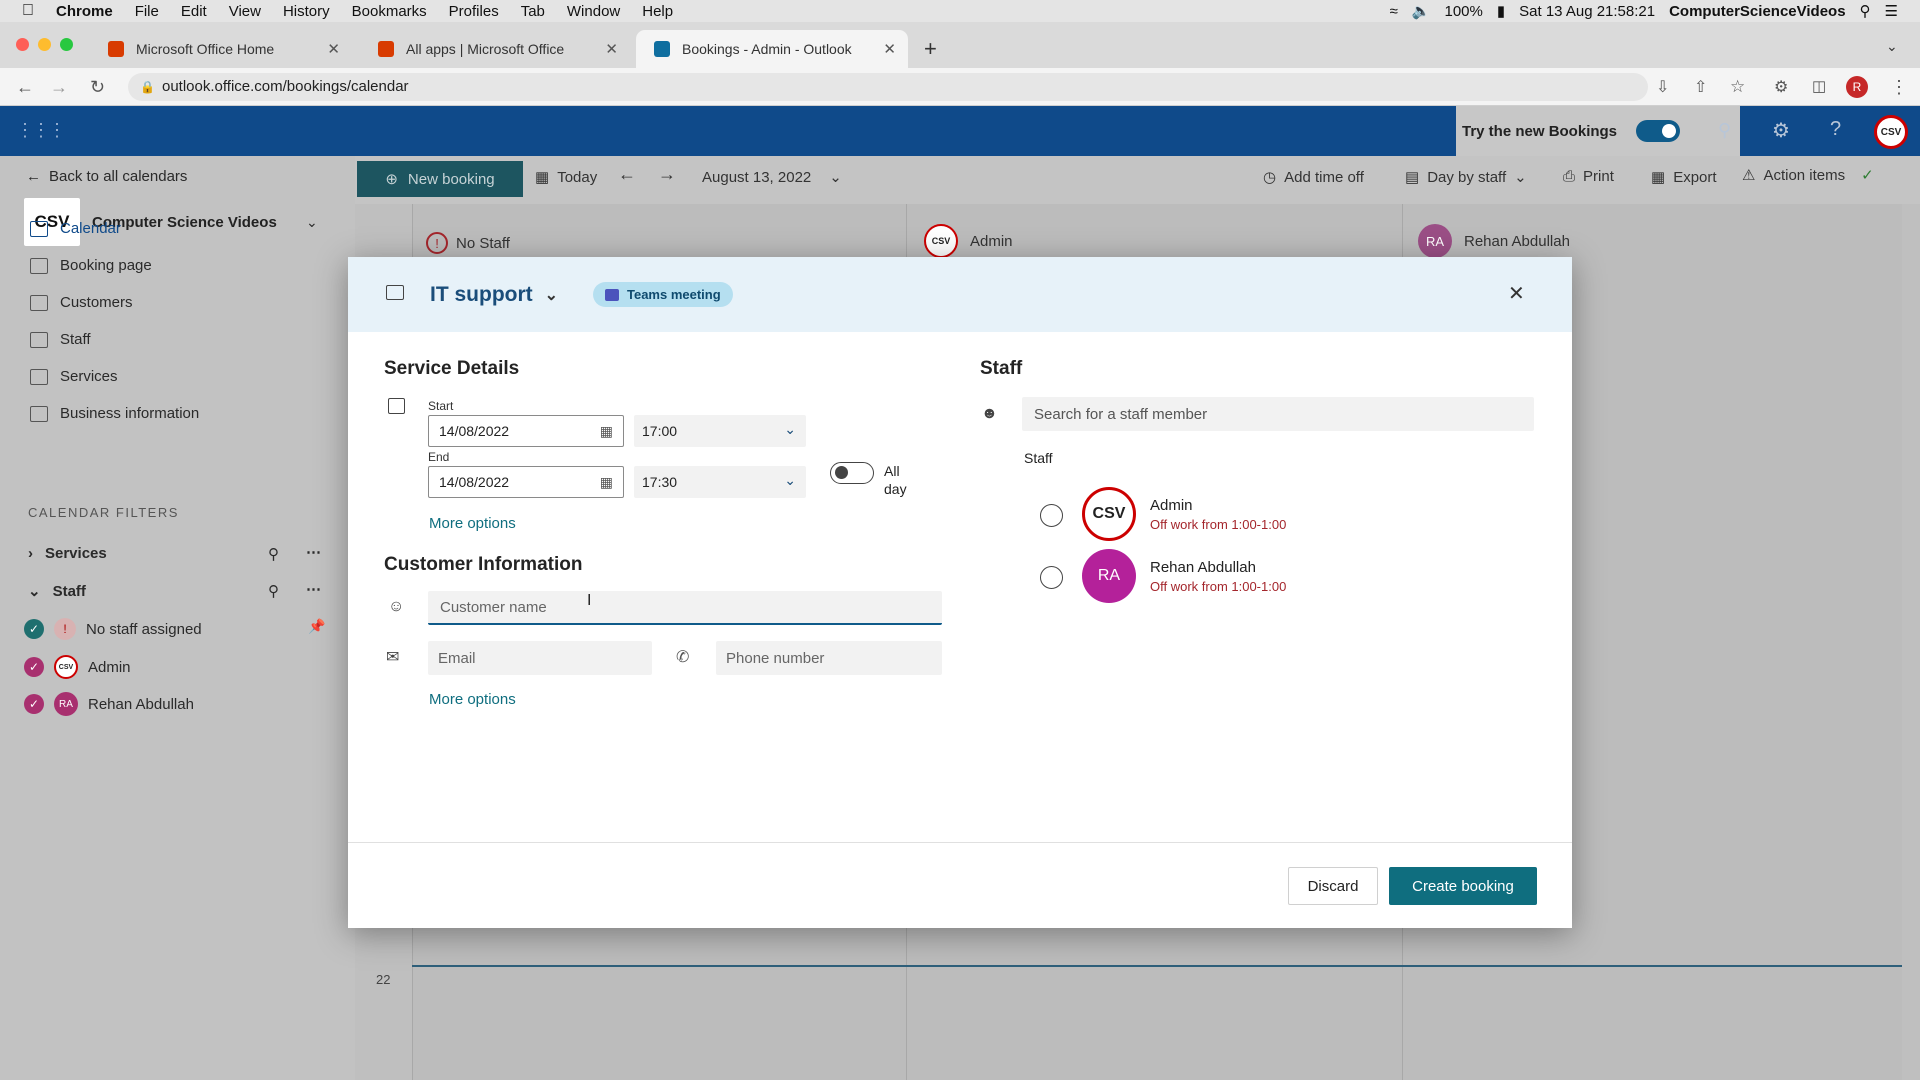  Describe the element at coordinates (91, 265) in the screenshot. I see `sidebar-item-booking-page: Booking page` at that location.